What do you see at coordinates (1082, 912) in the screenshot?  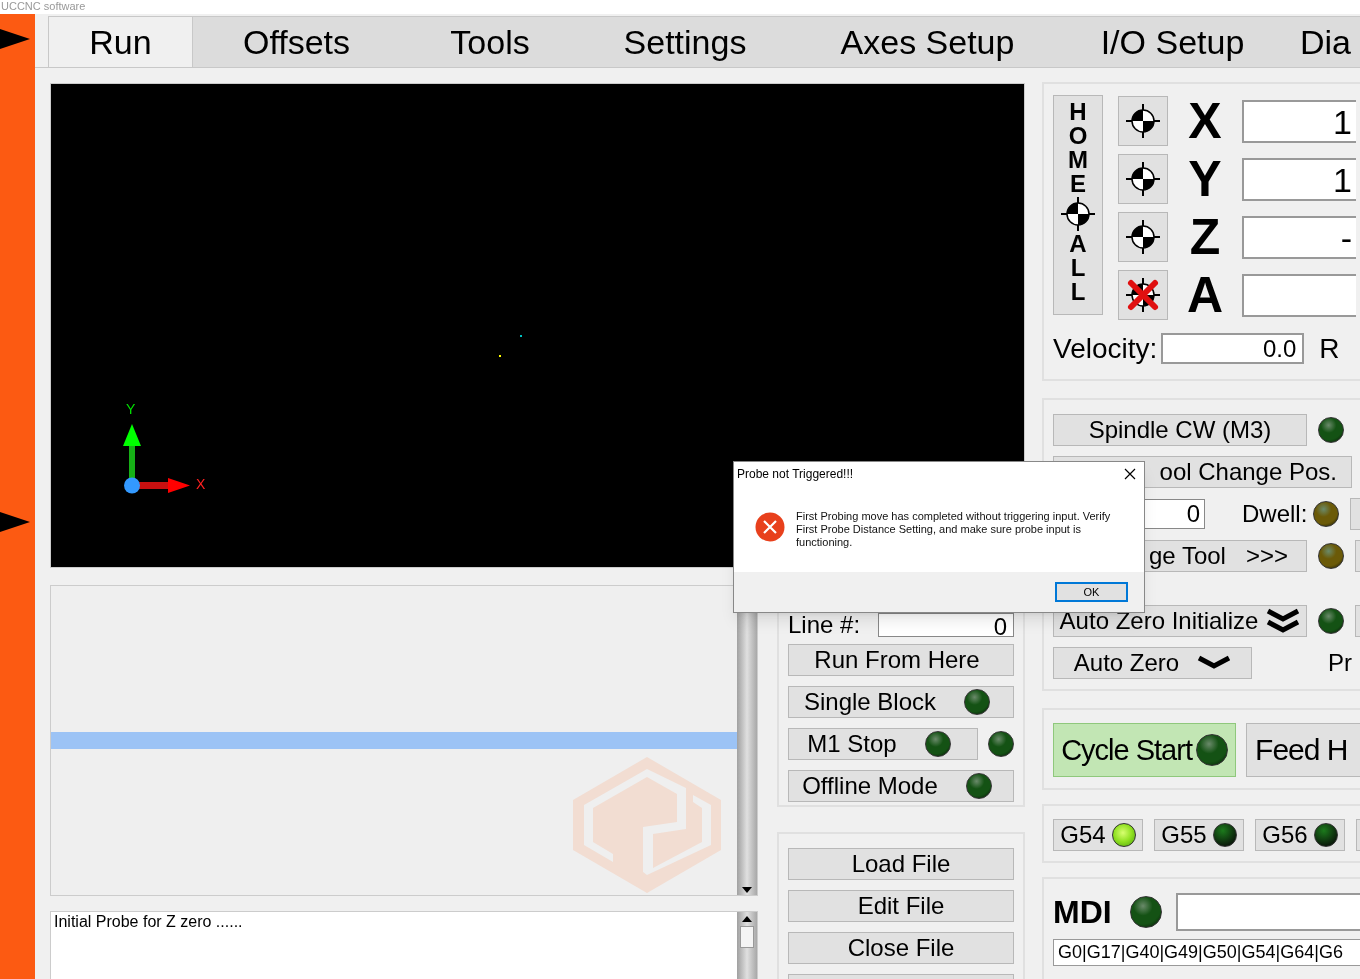 I see `mdi-label: MDI` at bounding box center [1082, 912].